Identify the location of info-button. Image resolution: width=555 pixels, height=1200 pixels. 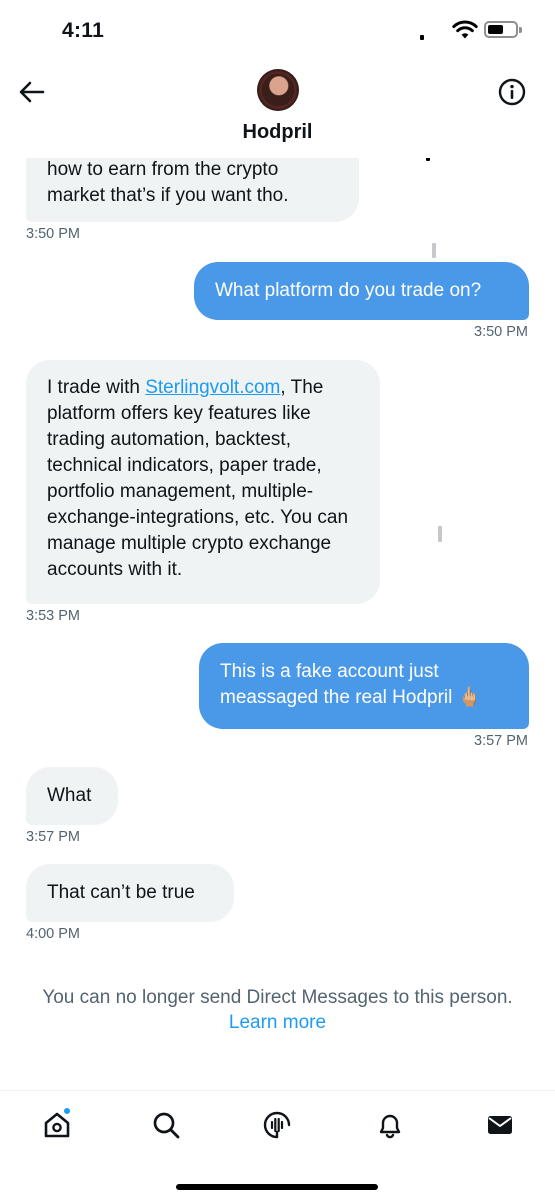
(512, 92).